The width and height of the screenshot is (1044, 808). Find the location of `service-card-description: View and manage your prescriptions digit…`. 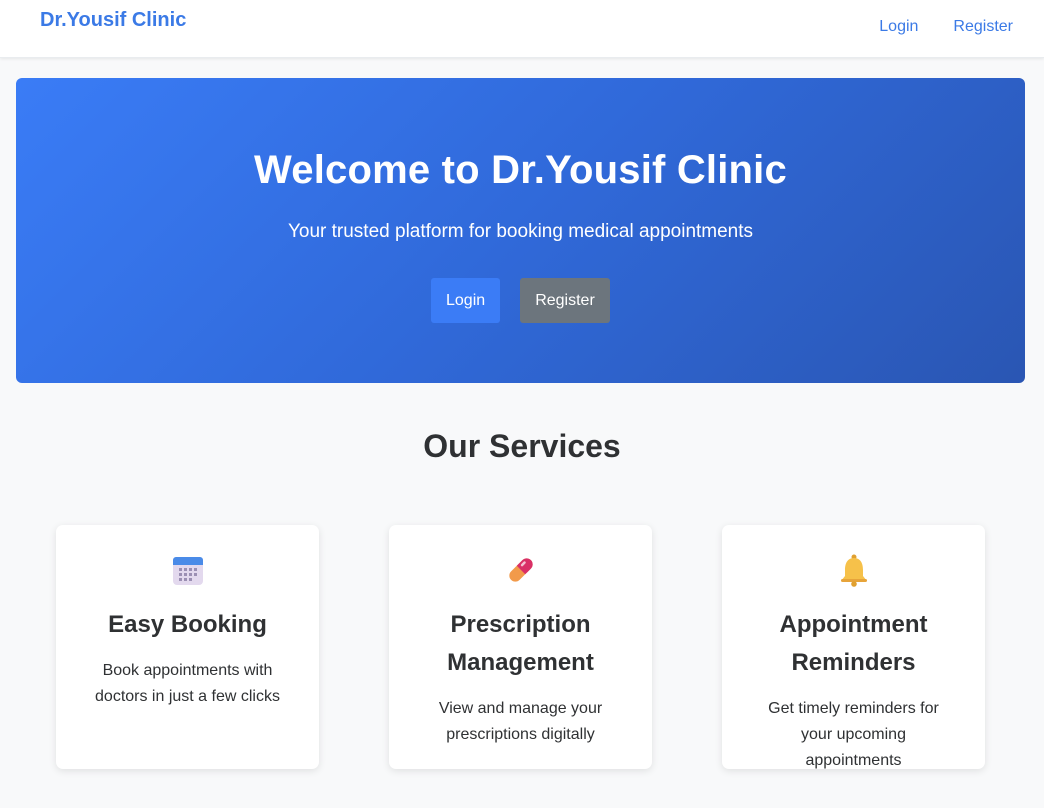

service-card-description: View and manage your prescriptions digit… is located at coordinates (520, 721).